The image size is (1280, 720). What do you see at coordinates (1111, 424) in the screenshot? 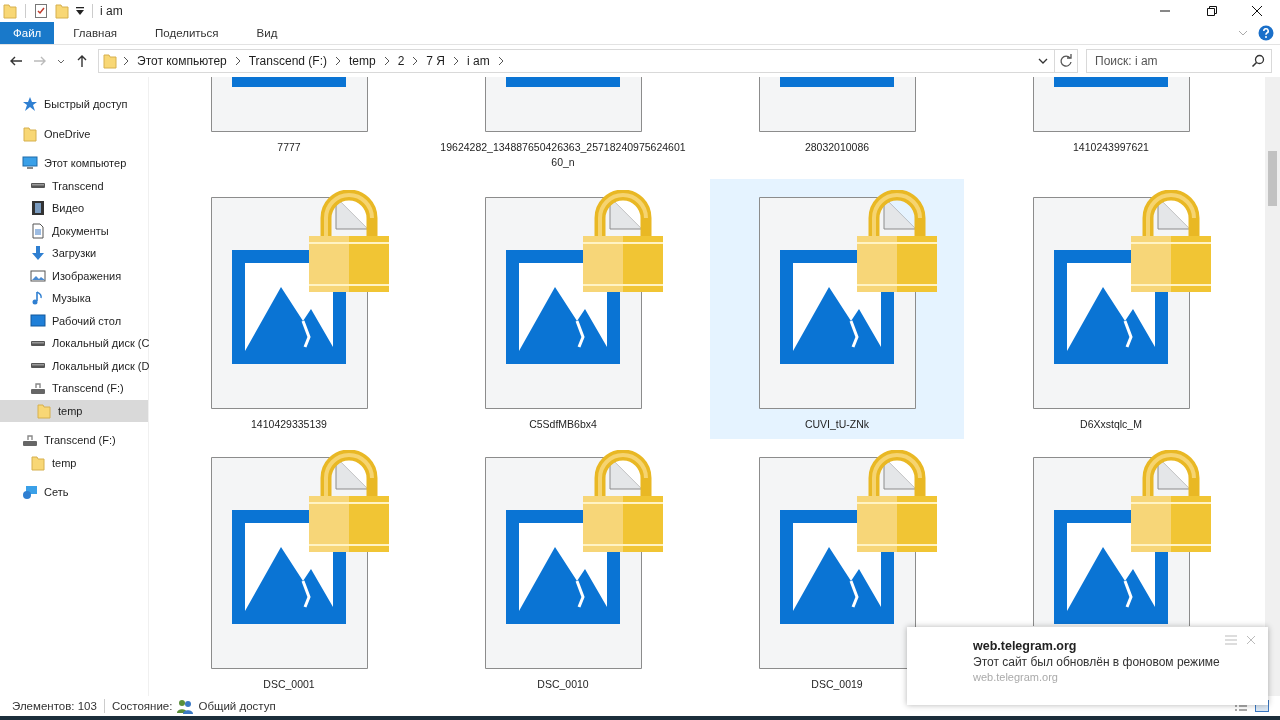
I see `file-name: D6Xxstqlc_M` at bounding box center [1111, 424].